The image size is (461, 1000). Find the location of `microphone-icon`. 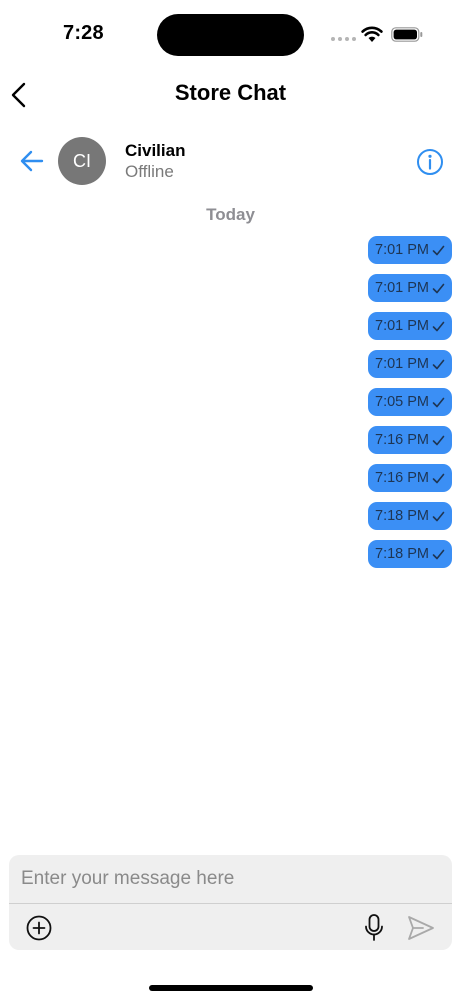

microphone-icon is located at coordinates (374, 928).